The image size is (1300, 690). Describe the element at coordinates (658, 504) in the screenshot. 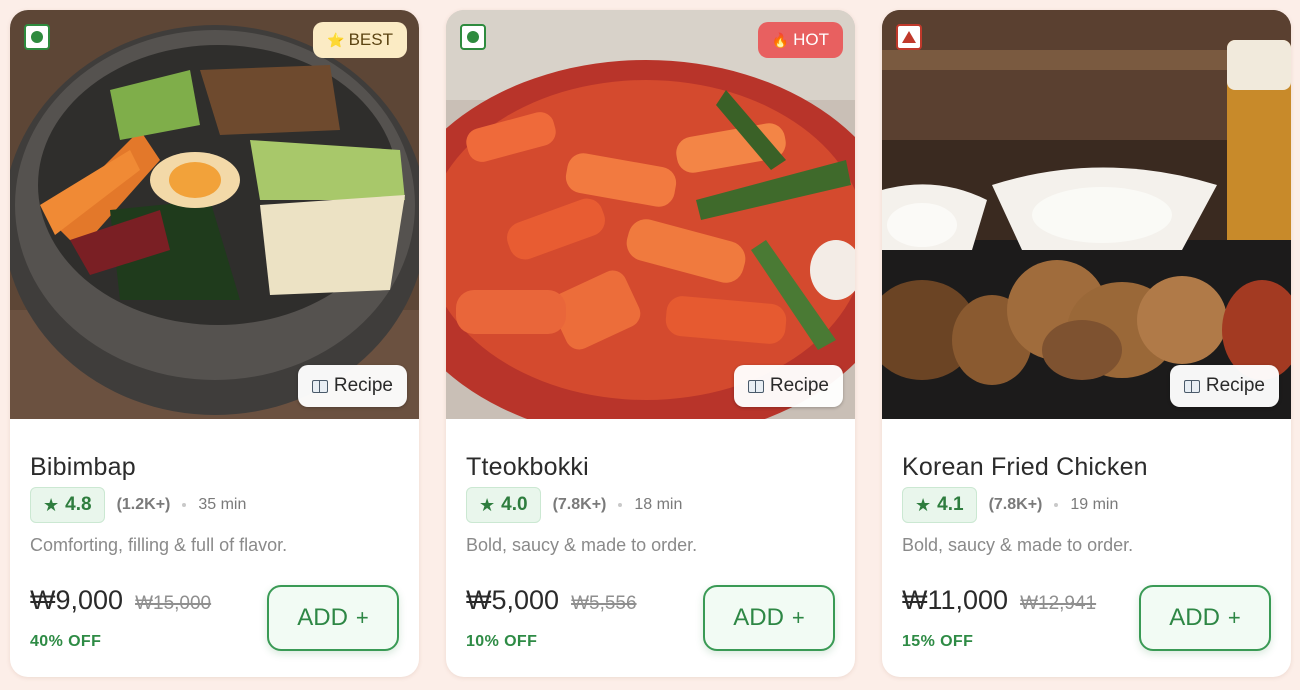

I see `prep-time: 18 min` at that location.